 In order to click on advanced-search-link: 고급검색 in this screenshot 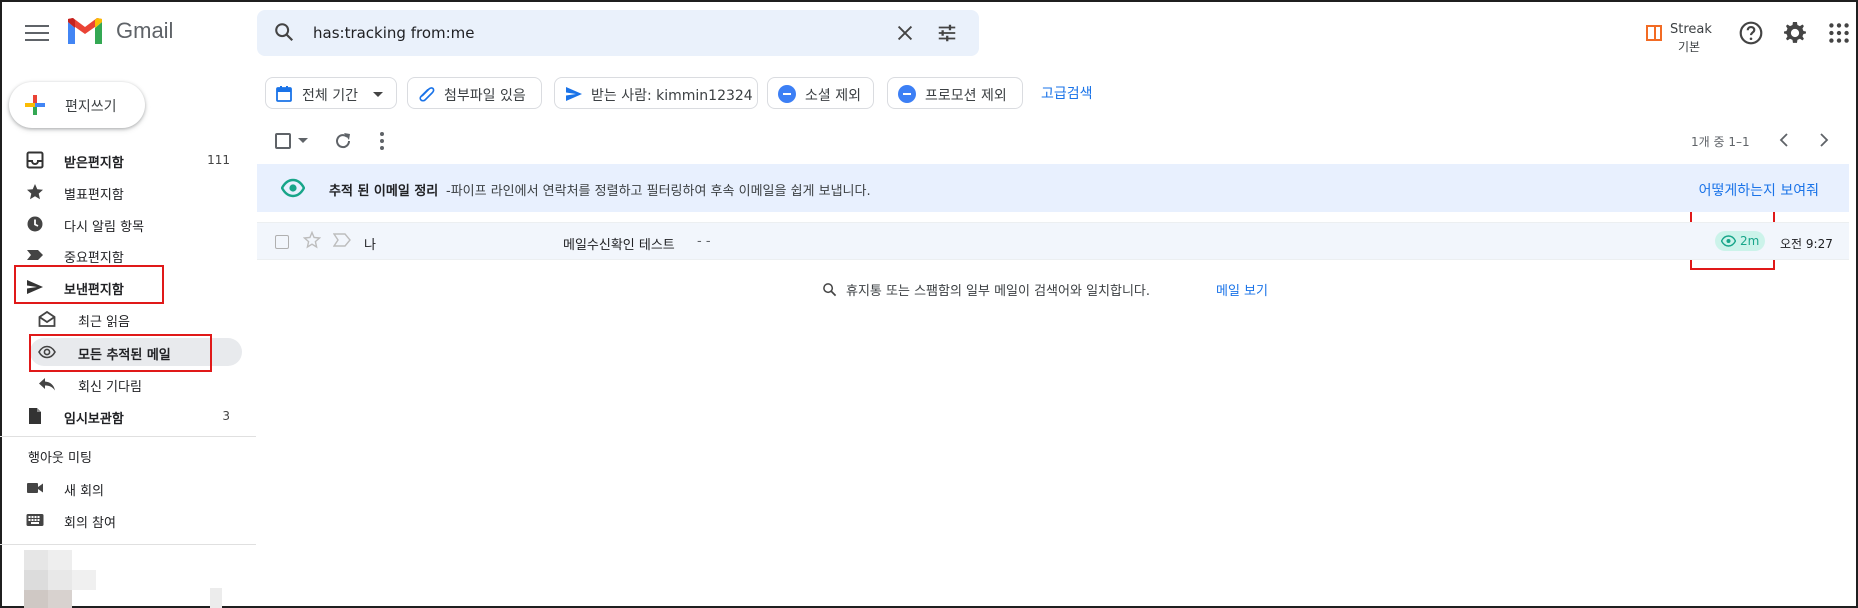, I will do `click(1067, 93)`.